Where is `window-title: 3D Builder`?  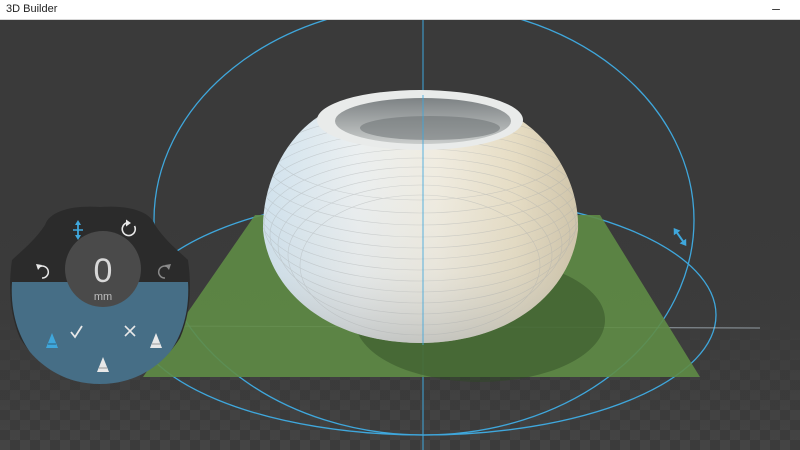 window-title: 3D Builder is located at coordinates (32, 9).